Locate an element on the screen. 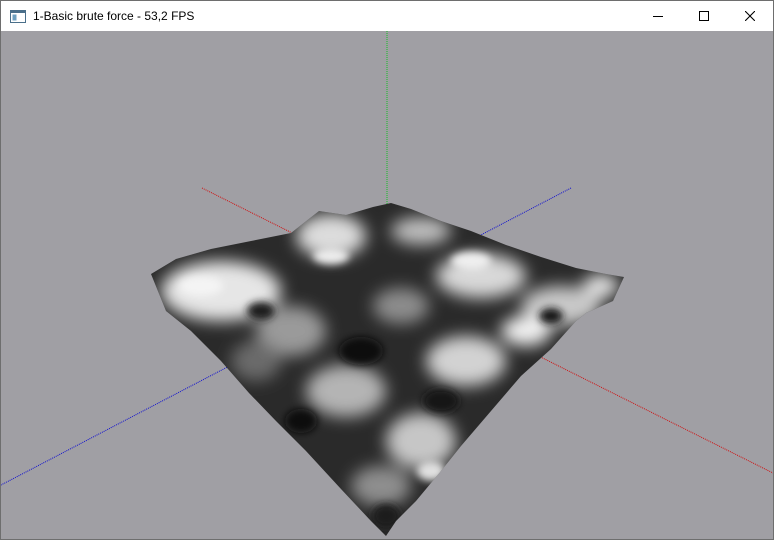  app-window-icon is located at coordinates (18, 16).